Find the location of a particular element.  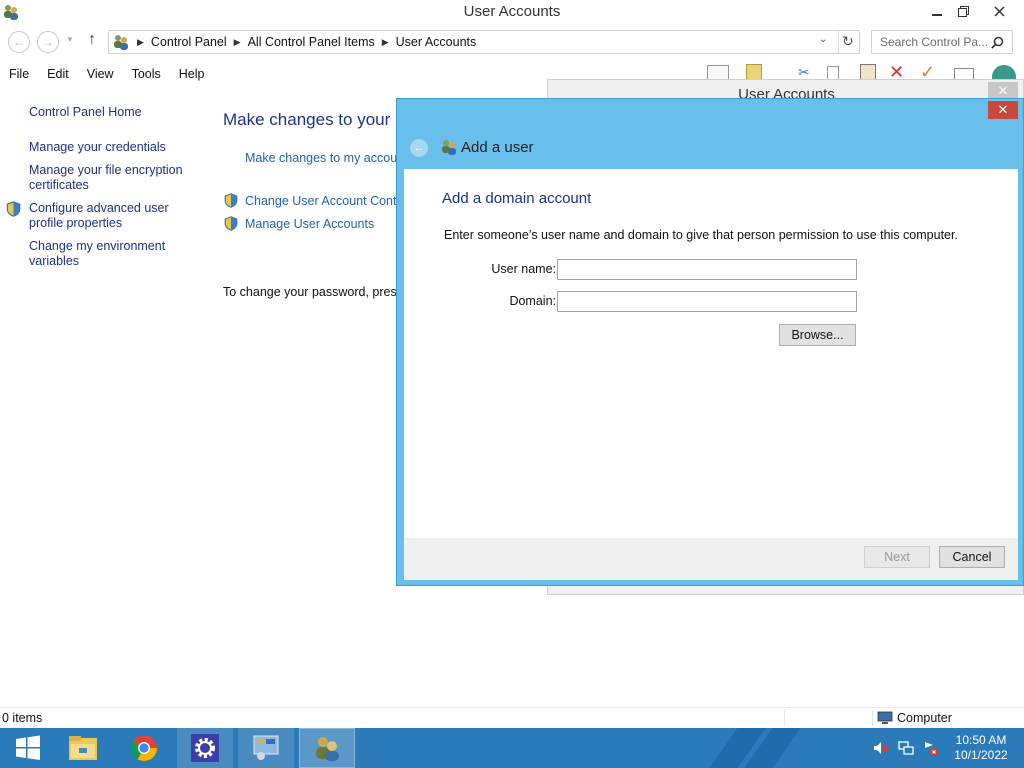

properties-icon is located at coordinates (754, 72).